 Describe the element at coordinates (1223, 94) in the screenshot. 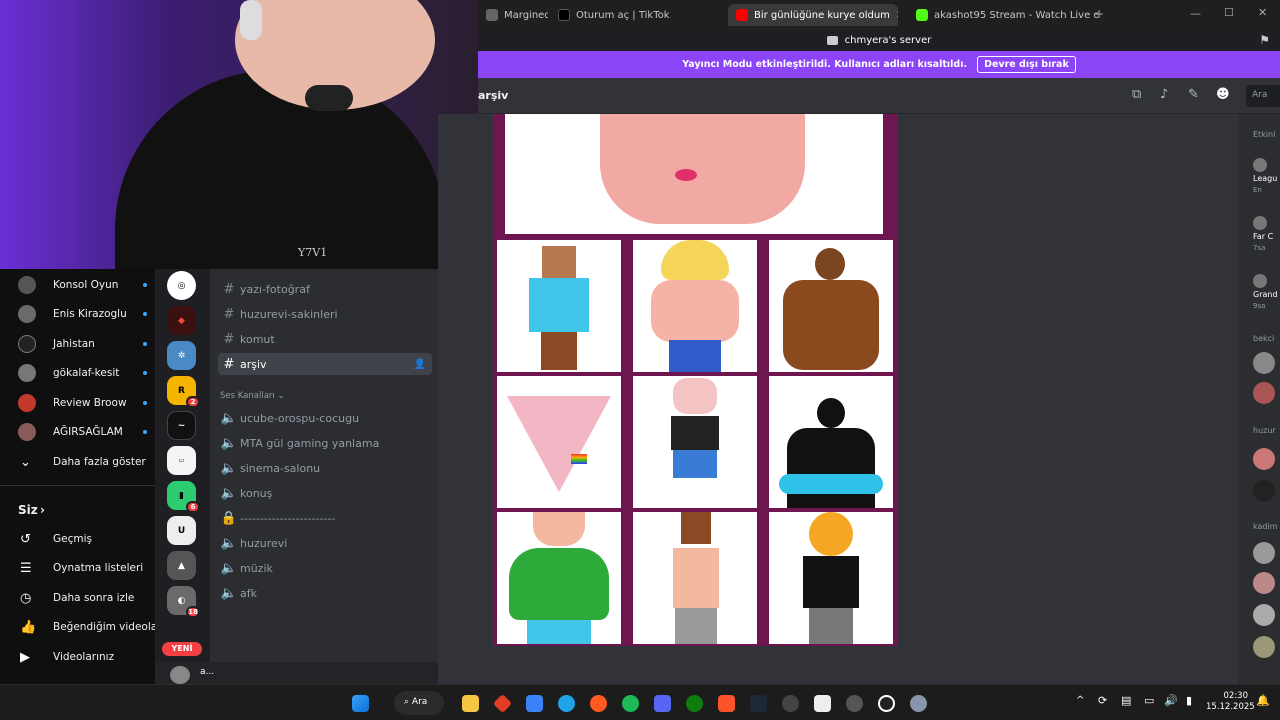

I see `member-list-icon: ☻` at that location.